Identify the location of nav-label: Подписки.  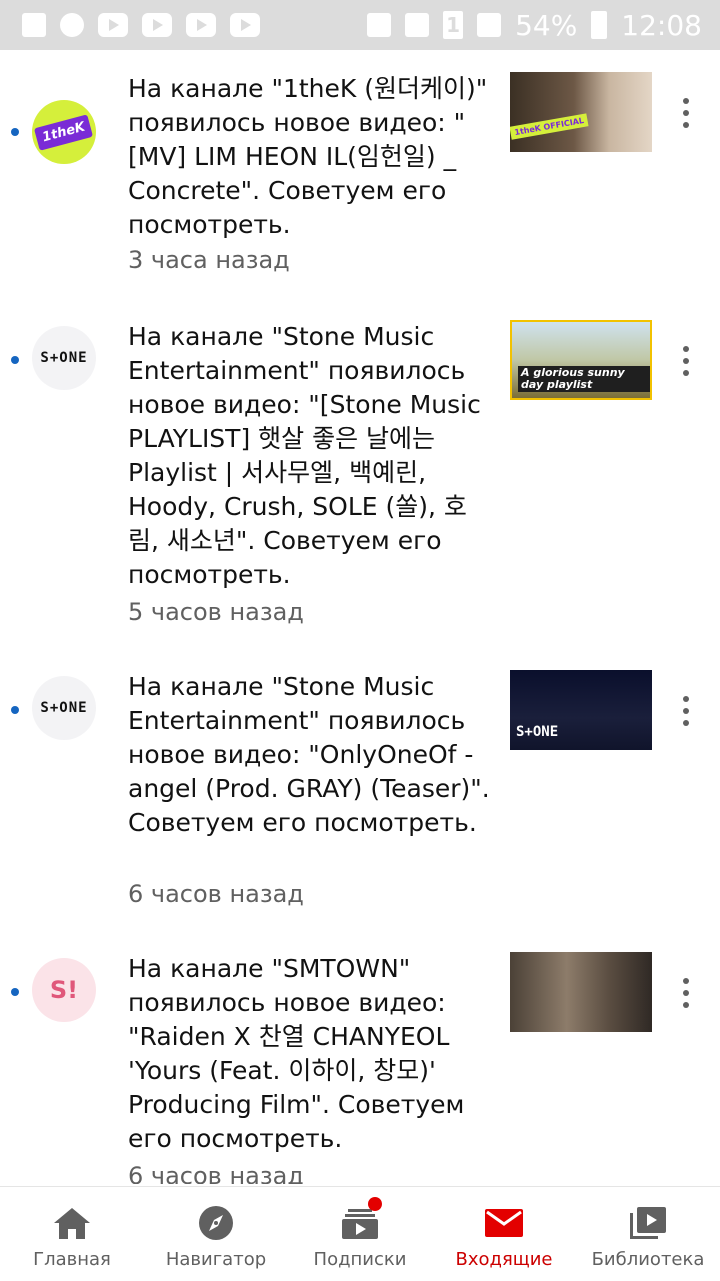
(360, 1259).